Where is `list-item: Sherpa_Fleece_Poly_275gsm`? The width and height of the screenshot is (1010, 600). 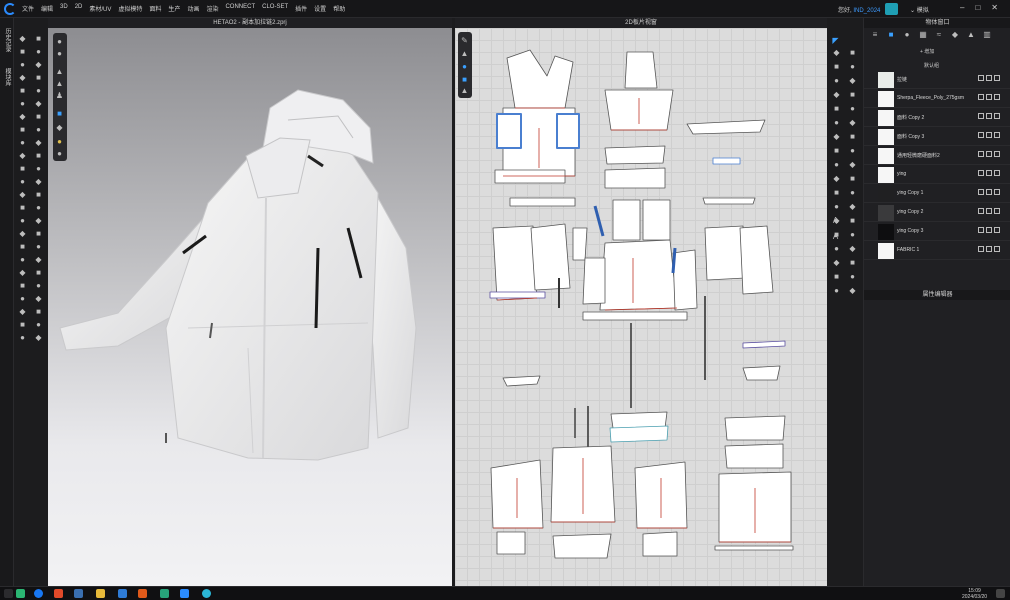
list-item: Sherpa_Fleece_Poly_275gsm is located at coordinates (937, 98).